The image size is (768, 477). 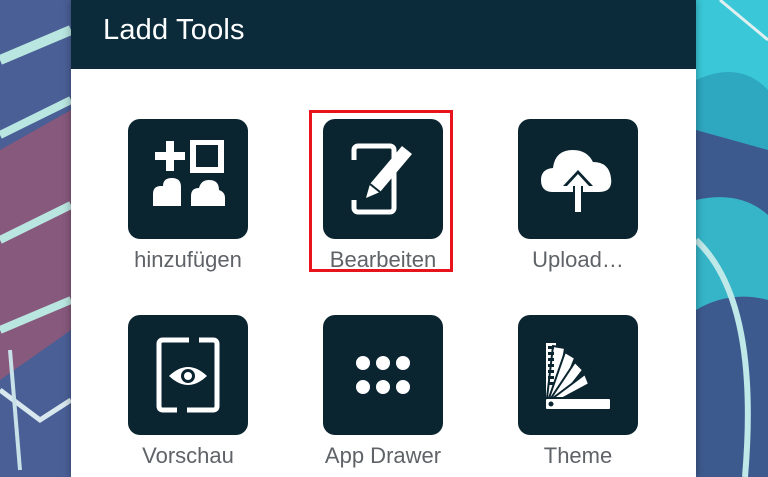 I want to click on cloud-upload-icon, so click(x=578, y=179).